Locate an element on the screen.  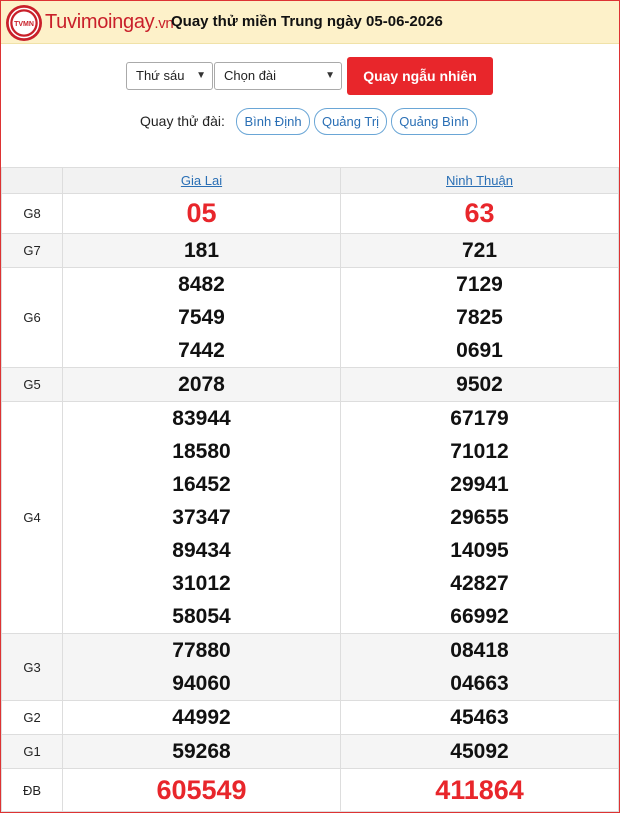
prize-number: 9502 is located at coordinates (479, 384).